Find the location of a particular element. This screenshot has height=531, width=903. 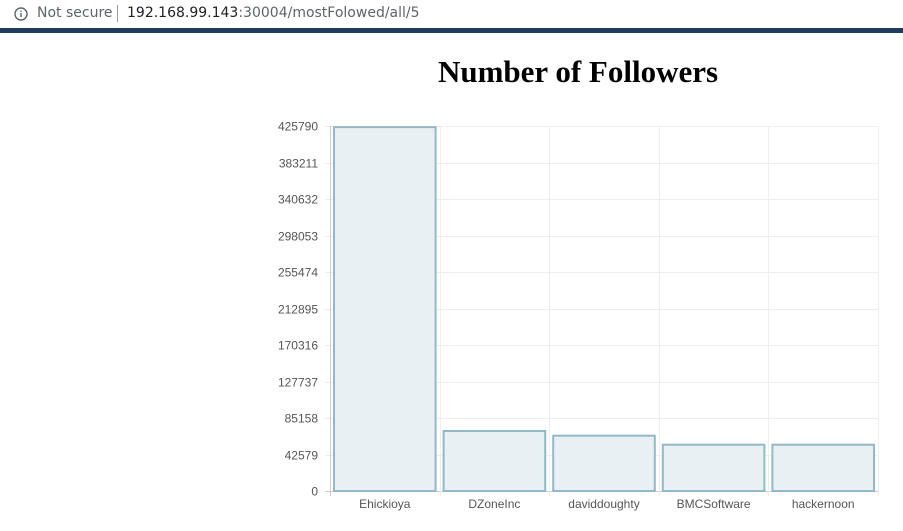

y-tick-label: 383211 is located at coordinates (298, 164).